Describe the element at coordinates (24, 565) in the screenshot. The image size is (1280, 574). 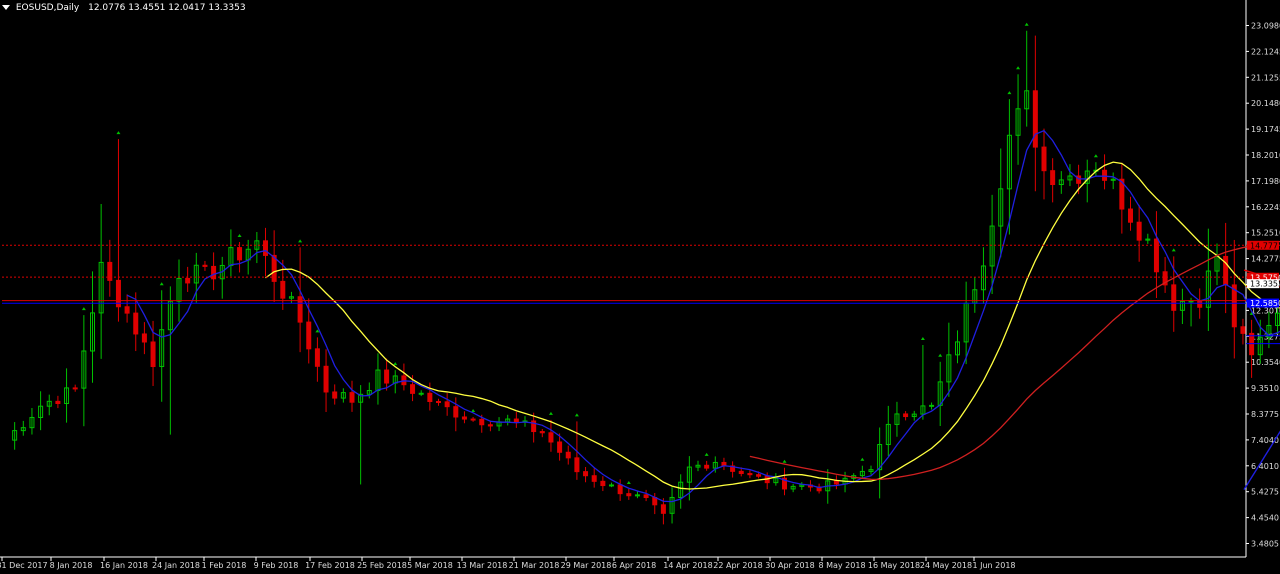
I see `x-tick-label: 31 Dec 2017` at that location.